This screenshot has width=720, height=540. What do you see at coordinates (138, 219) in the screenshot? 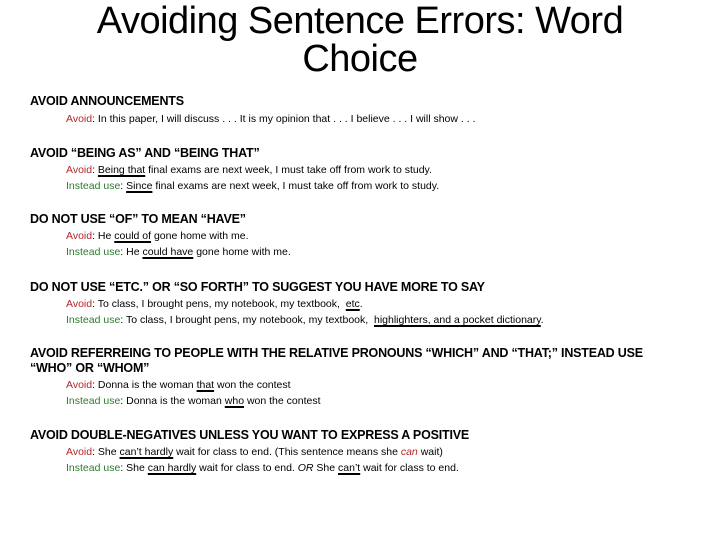
I see `section-heading: DO NOT USE “OF” TO MEAN “HAVE”` at bounding box center [138, 219].